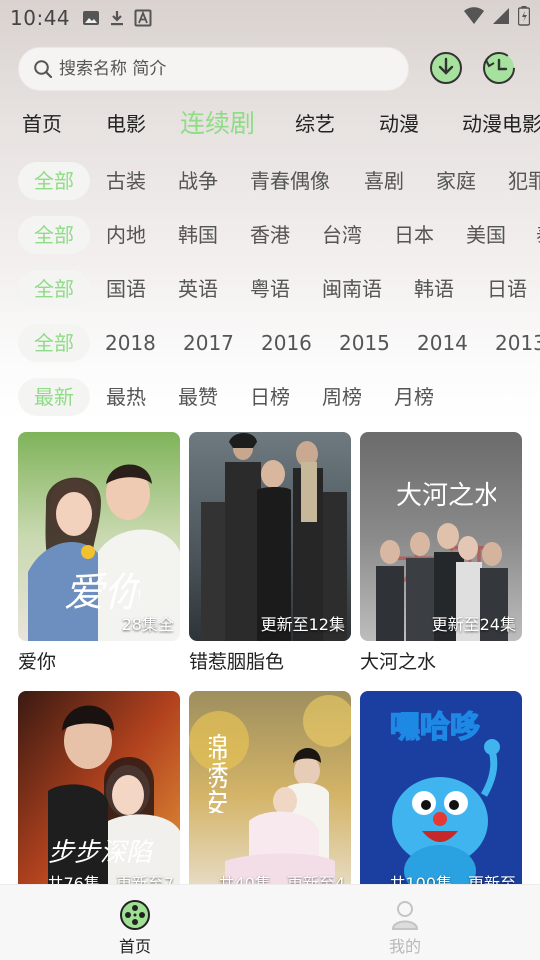 The width and height of the screenshot is (540, 960). What do you see at coordinates (364, 343) in the screenshot?
I see `year-chip: 2015` at bounding box center [364, 343].